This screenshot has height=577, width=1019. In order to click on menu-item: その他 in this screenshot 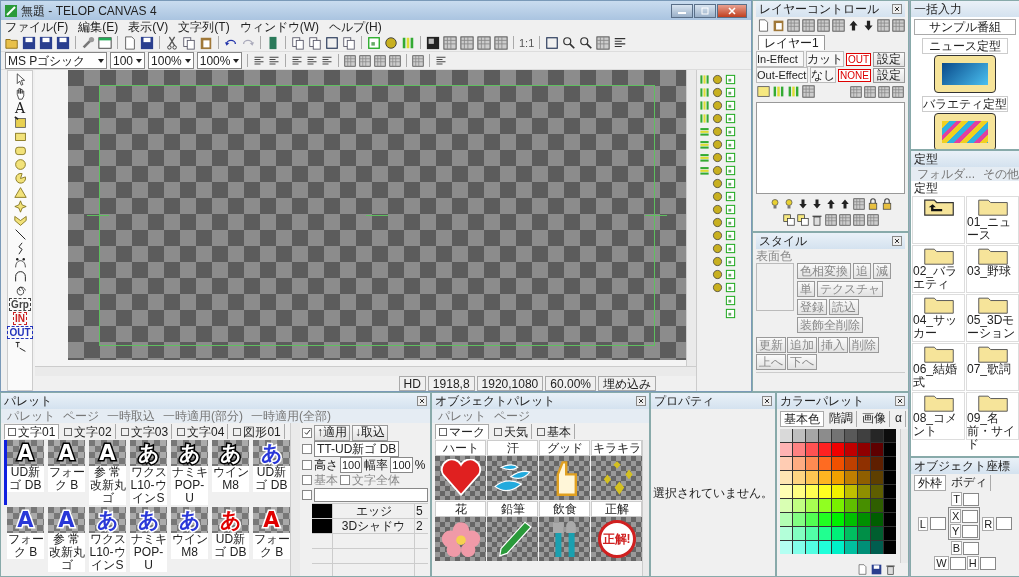, I will do `click(1001, 174)`.